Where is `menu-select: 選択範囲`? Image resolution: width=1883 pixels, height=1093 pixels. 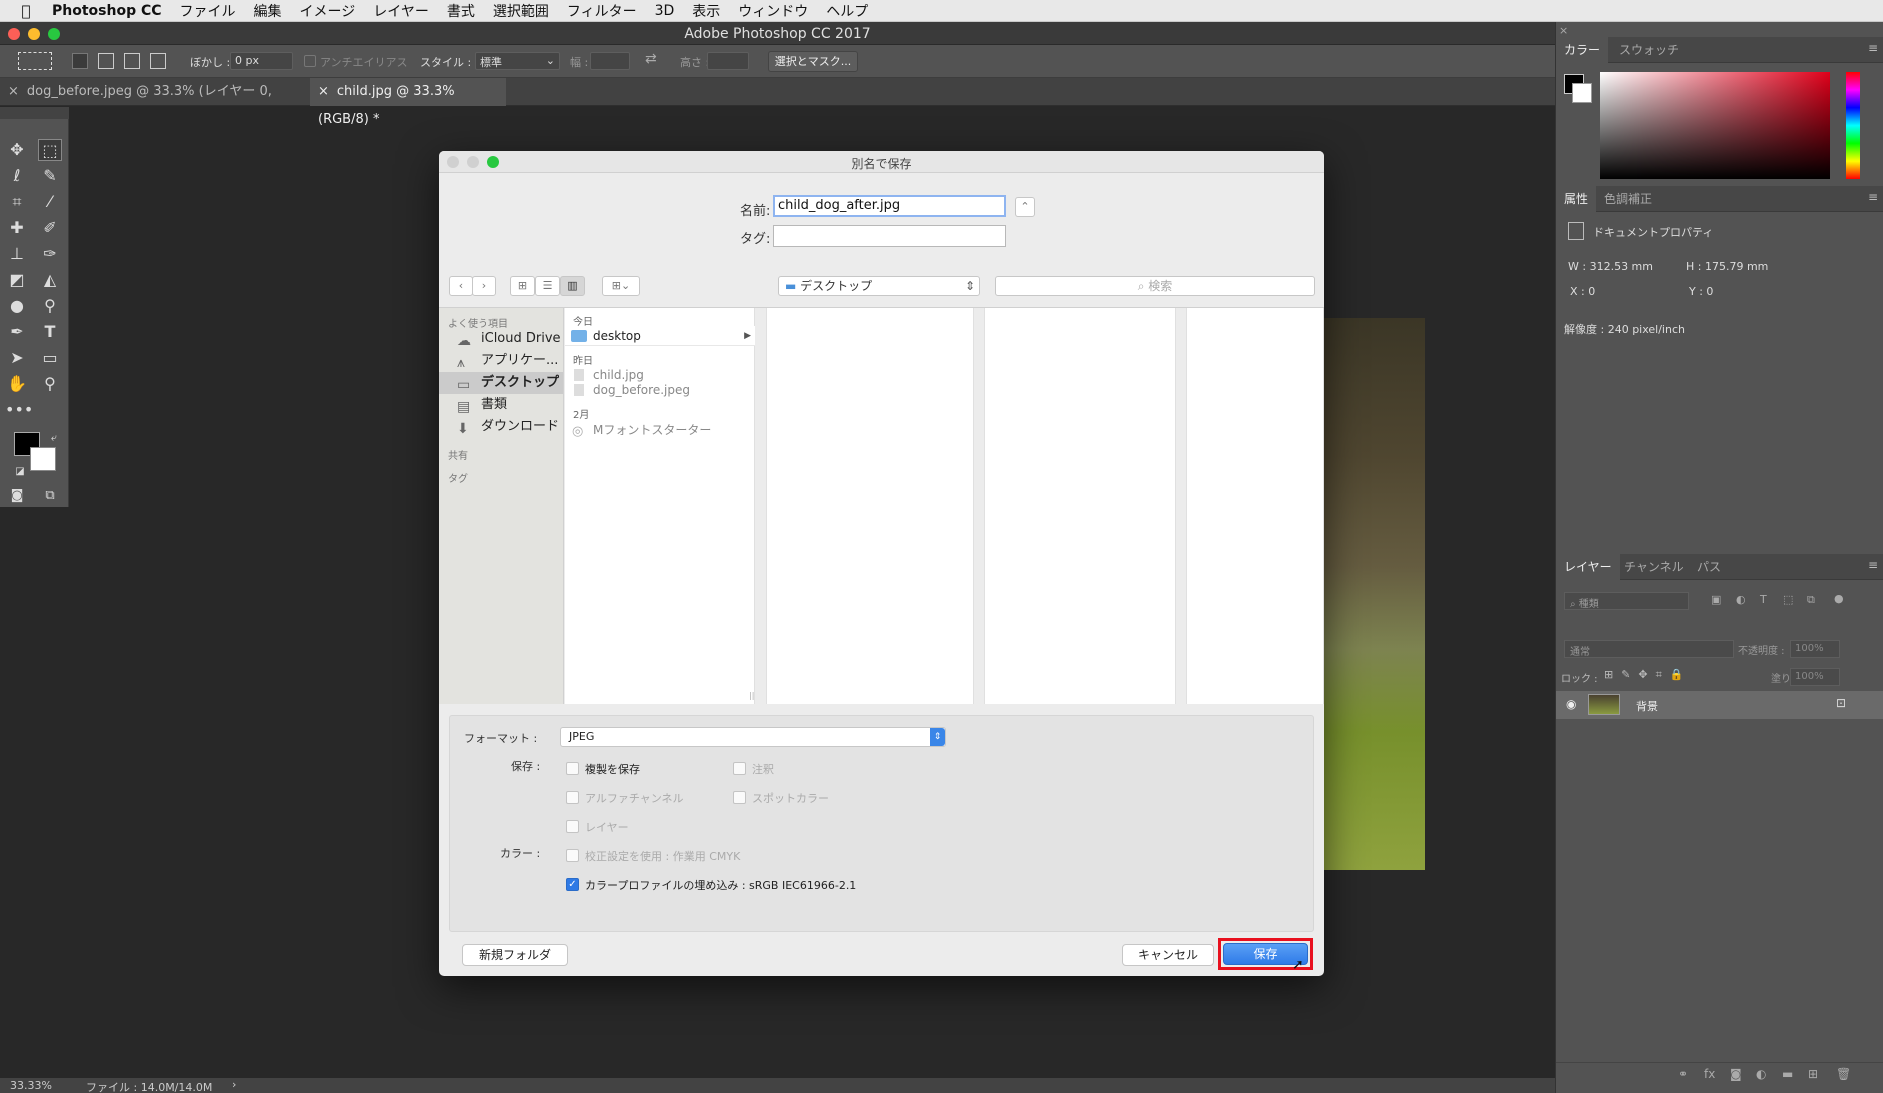
menu-select: 選択範囲 is located at coordinates (521, 11).